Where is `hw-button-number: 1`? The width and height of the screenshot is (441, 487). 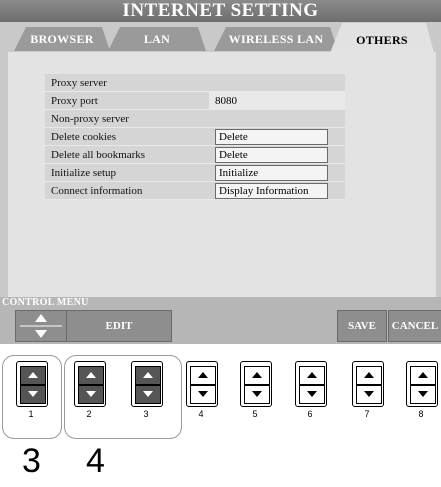 hw-button-number: 1 is located at coordinates (31, 414).